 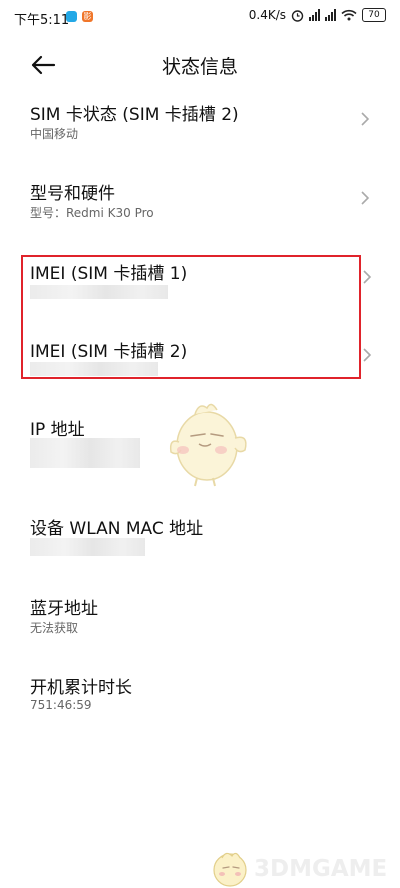 I want to click on list-item-wlan-mac: 设备 WLAN MAC 地址, so click(x=200, y=537).